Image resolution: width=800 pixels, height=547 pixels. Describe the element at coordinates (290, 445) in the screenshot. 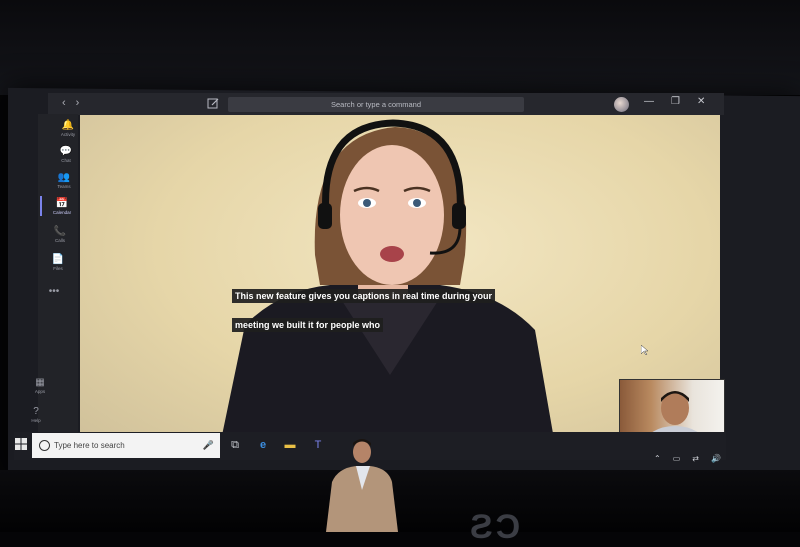

I see `file-explorer-icon: ▬` at that location.